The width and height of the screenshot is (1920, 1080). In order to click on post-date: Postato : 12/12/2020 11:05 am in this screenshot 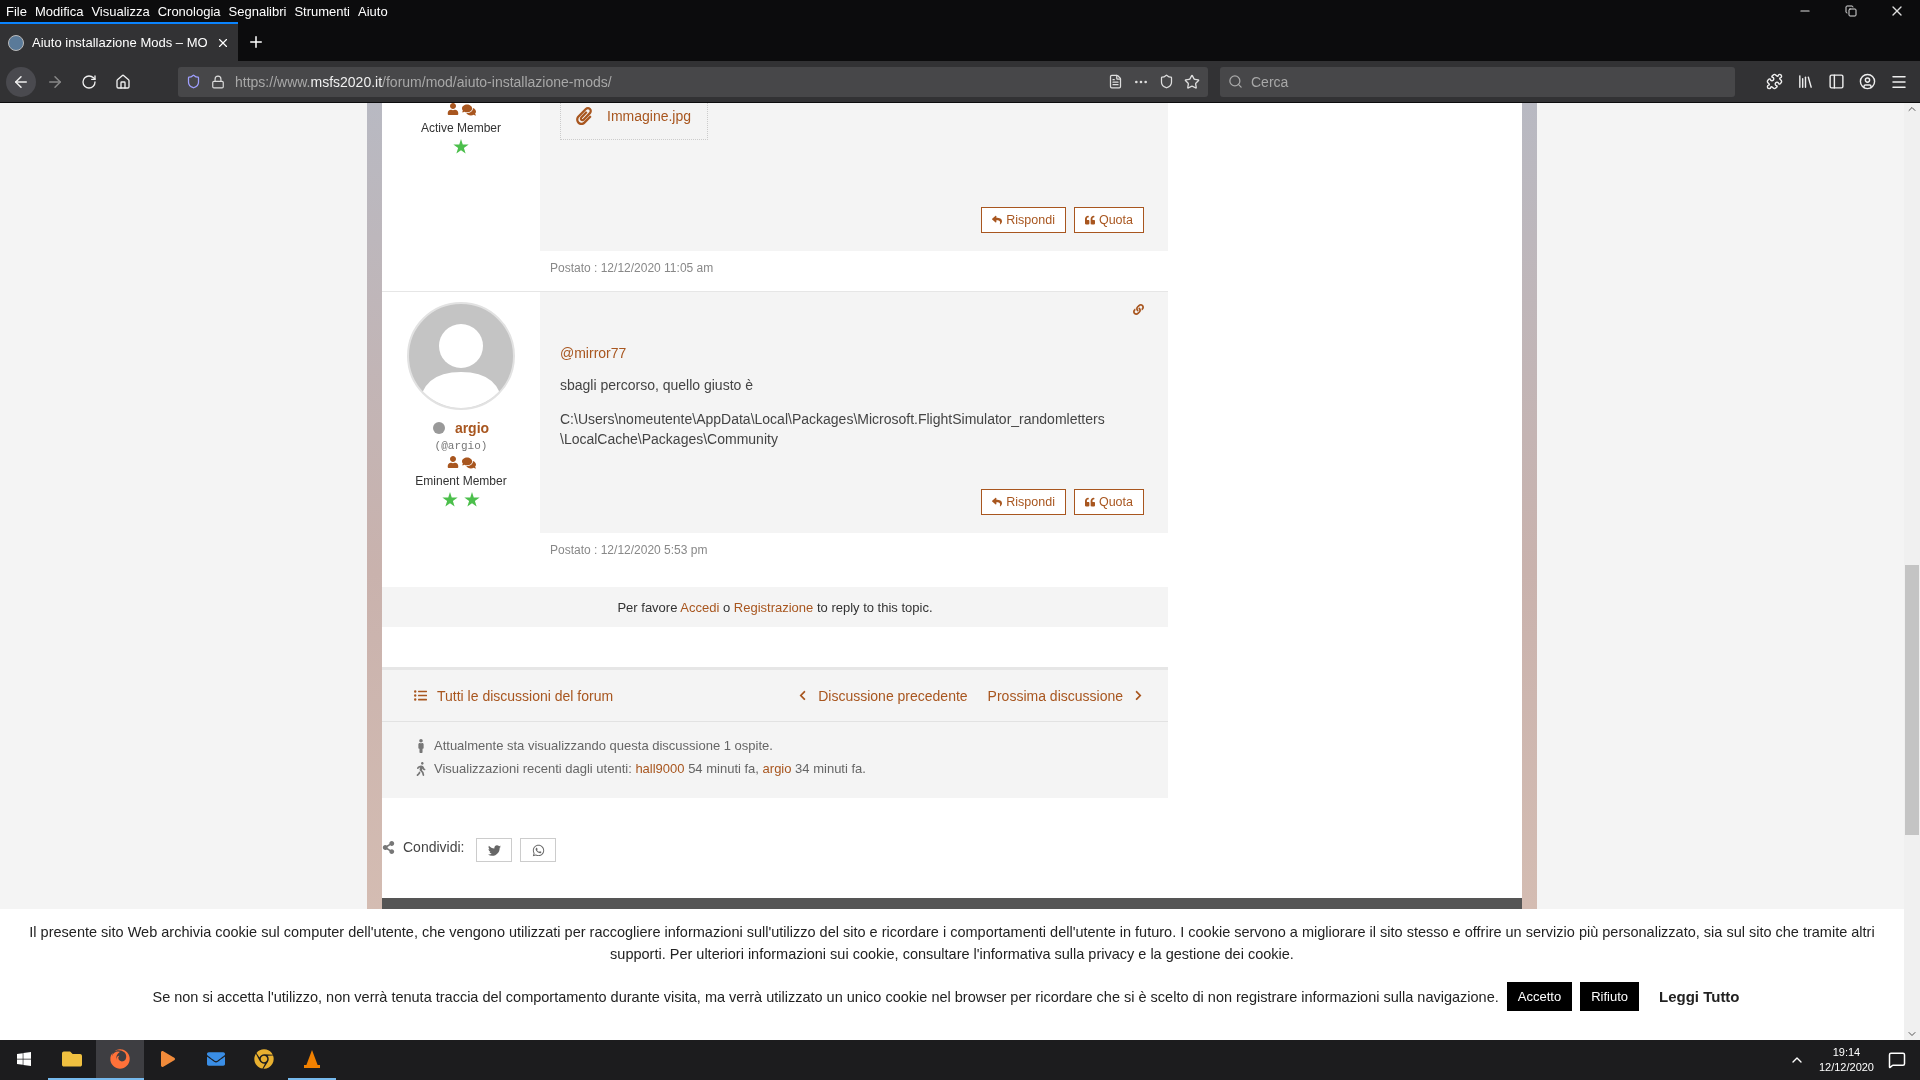, I will do `click(632, 268)`.